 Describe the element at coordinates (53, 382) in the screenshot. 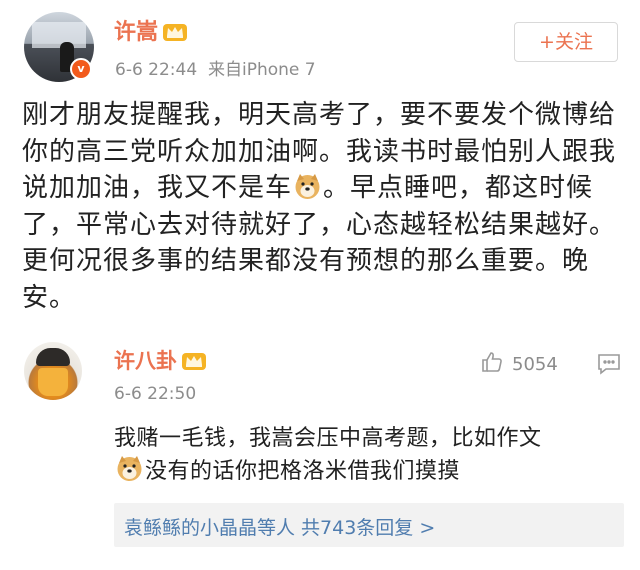

I see `avatar-cup-shape` at that location.